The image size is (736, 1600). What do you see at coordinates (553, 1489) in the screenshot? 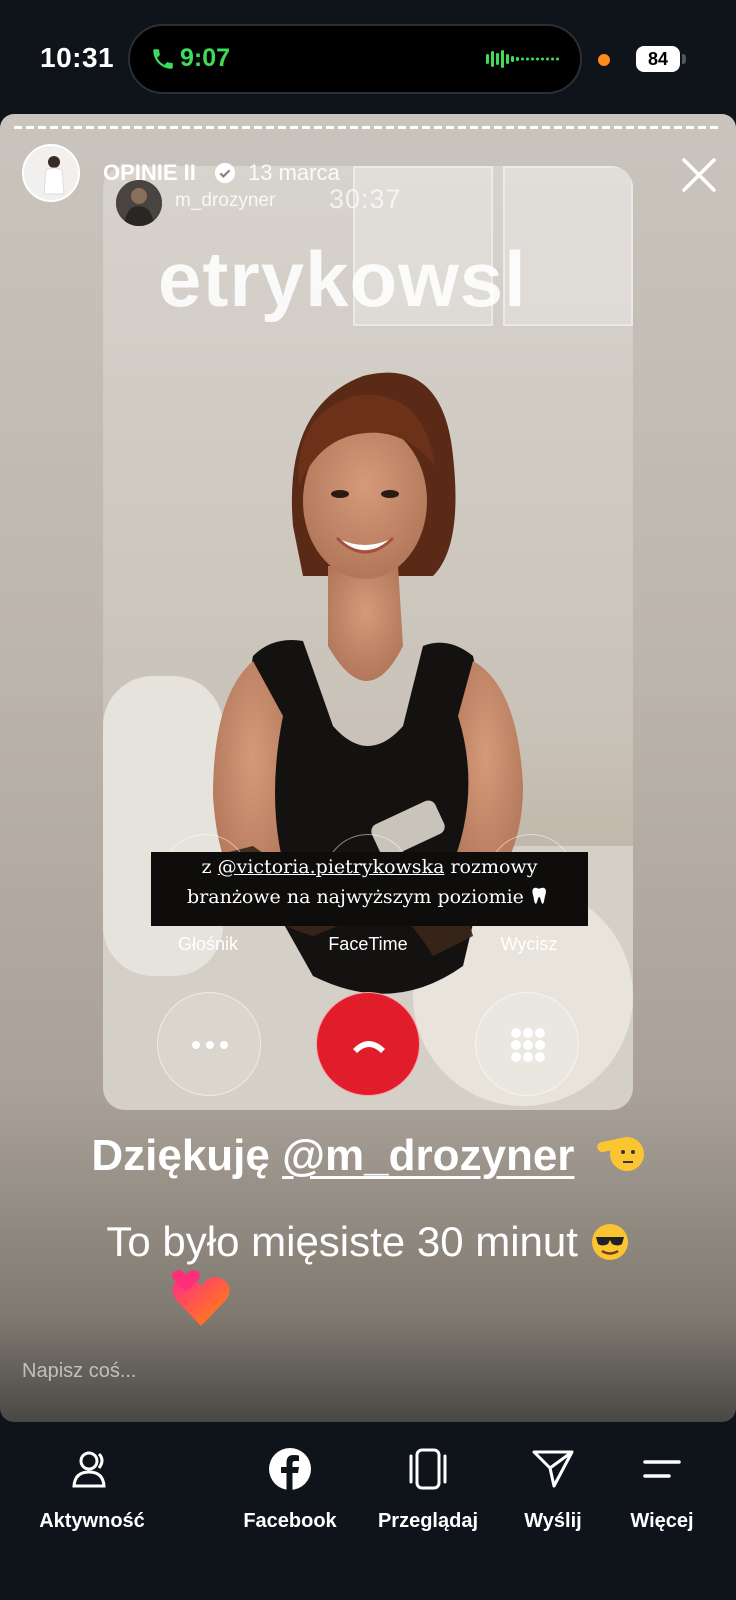
I see `send-button: Wyślij` at bounding box center [553, 1489].